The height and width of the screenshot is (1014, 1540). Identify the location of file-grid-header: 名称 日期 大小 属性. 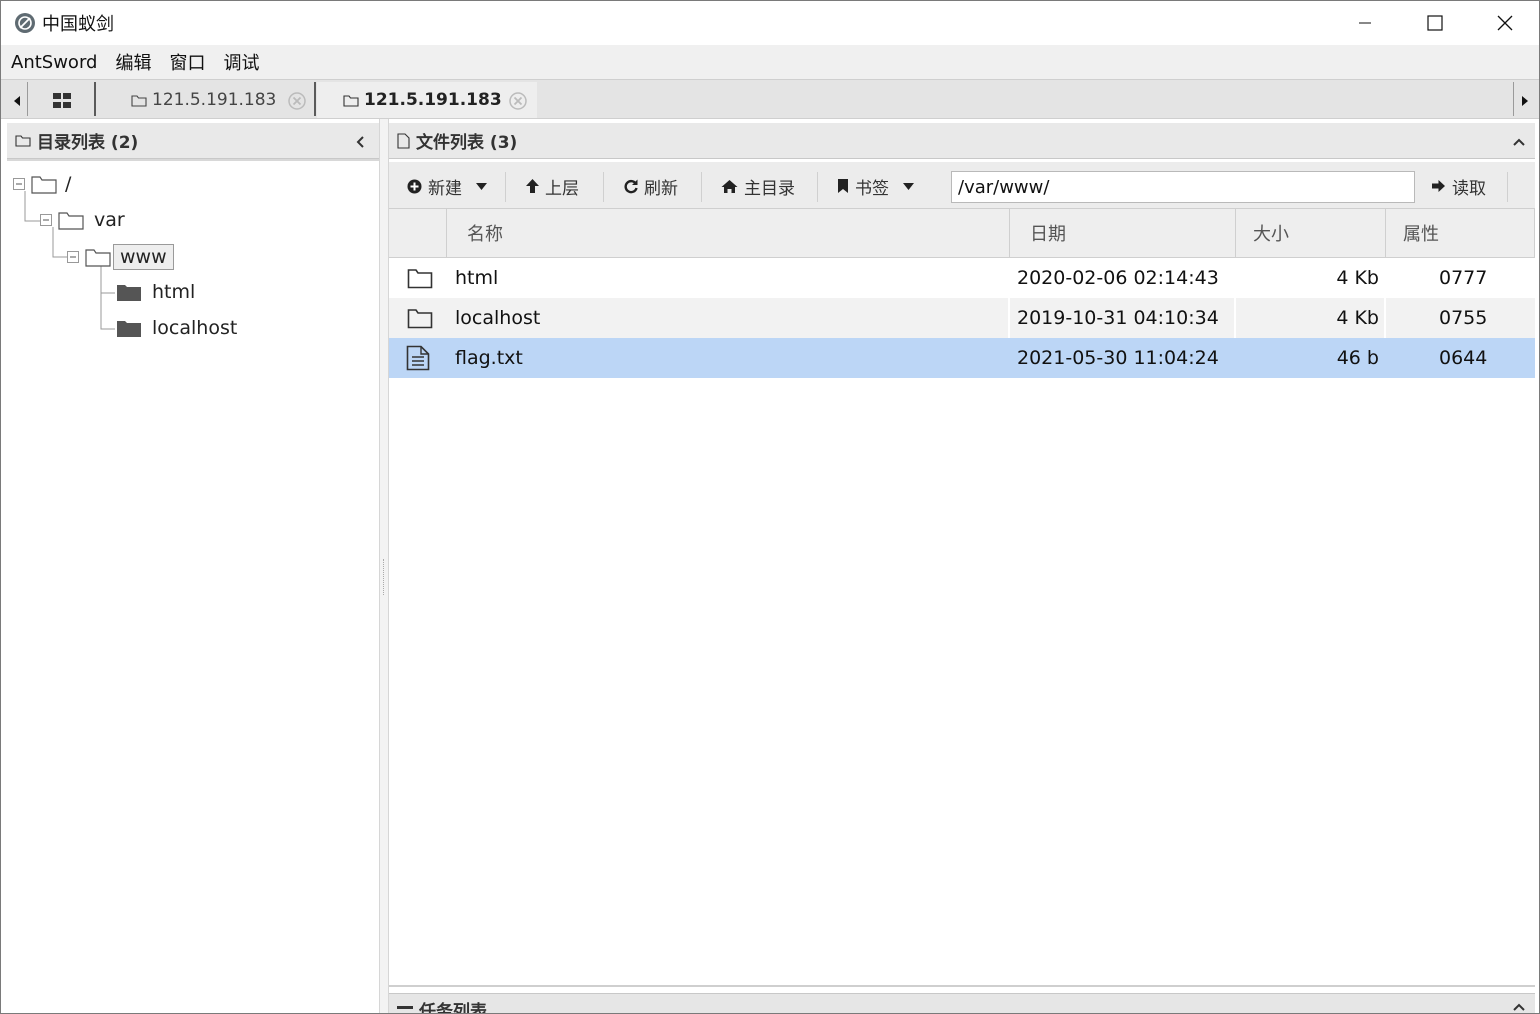
(962, 233).